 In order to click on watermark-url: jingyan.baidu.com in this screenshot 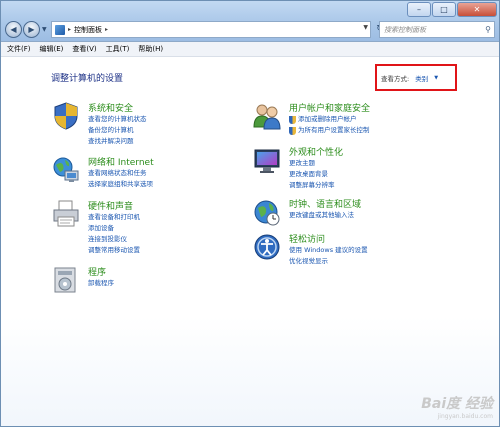, I will do `click(465, 416)`.